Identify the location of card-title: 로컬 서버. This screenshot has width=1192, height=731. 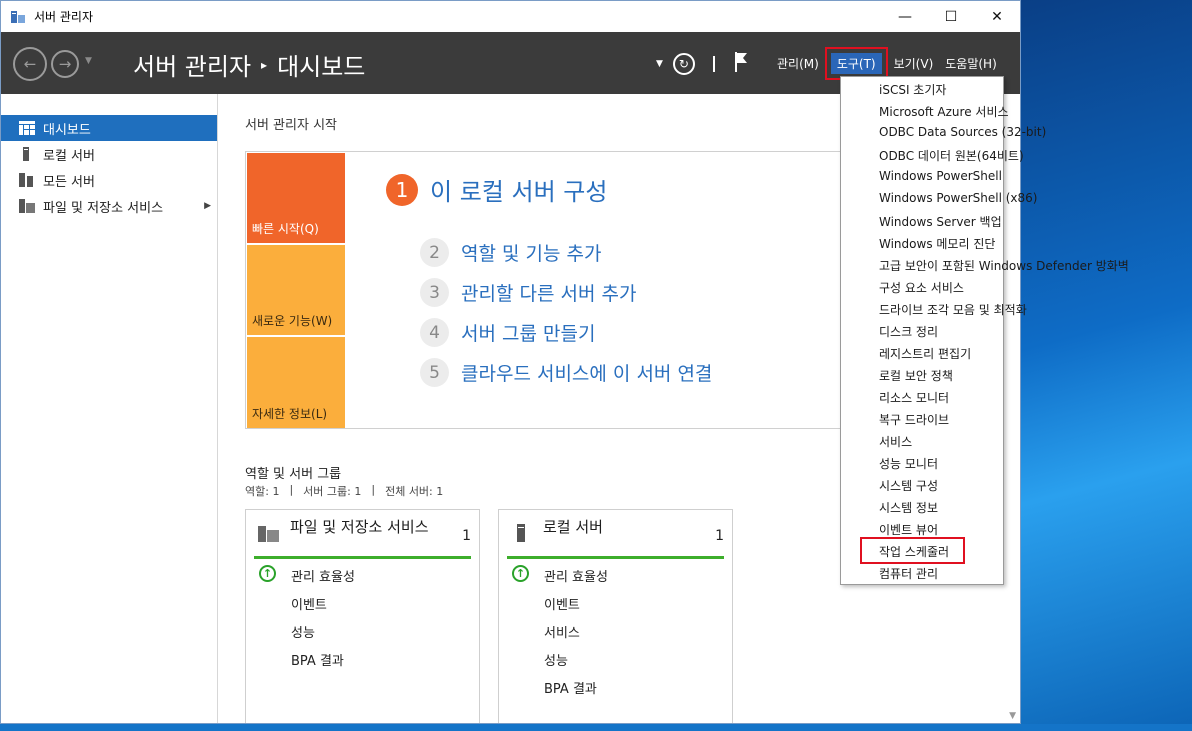
(618, 537).